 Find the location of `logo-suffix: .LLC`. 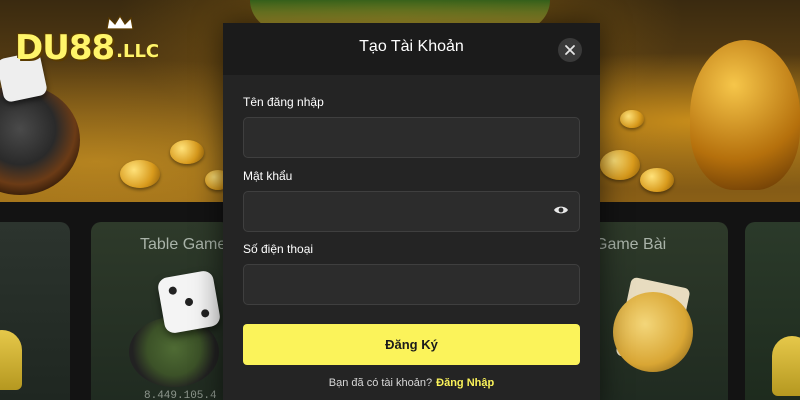

logo-suffix: .LLC is located at coordinates (138, 51).